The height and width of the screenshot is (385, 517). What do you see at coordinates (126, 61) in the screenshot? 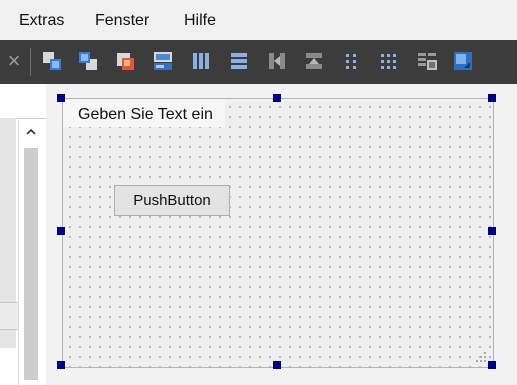
I see `edit-tab-order-icon` at bounding box center [126, 61].